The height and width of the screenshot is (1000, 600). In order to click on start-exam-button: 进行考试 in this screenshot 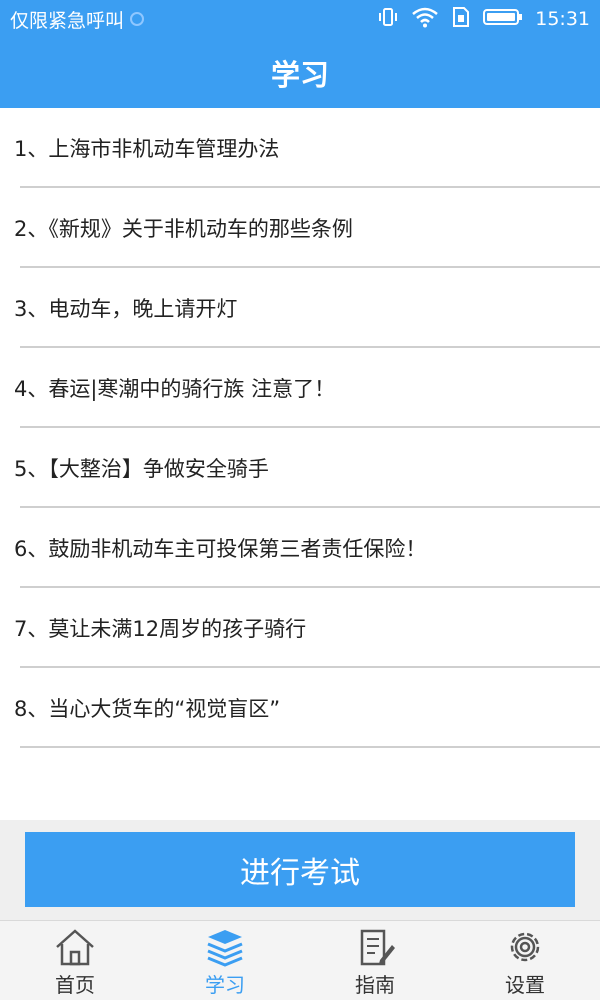, I will do `click(300, 869)`.